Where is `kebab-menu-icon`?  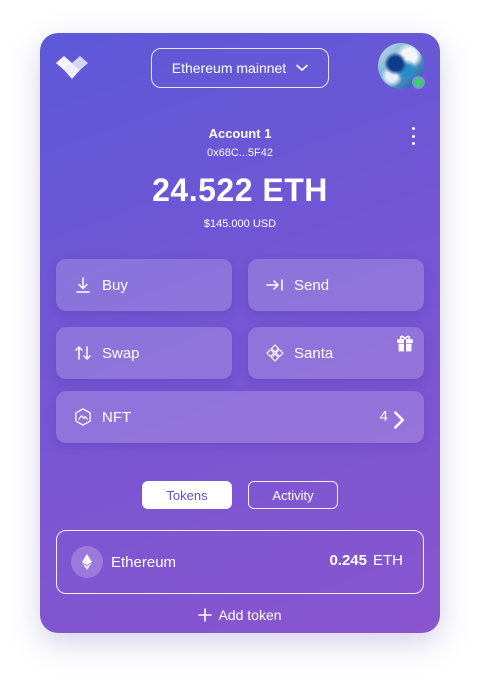
kebab-menu-icon is located at coordinates (413, 136).